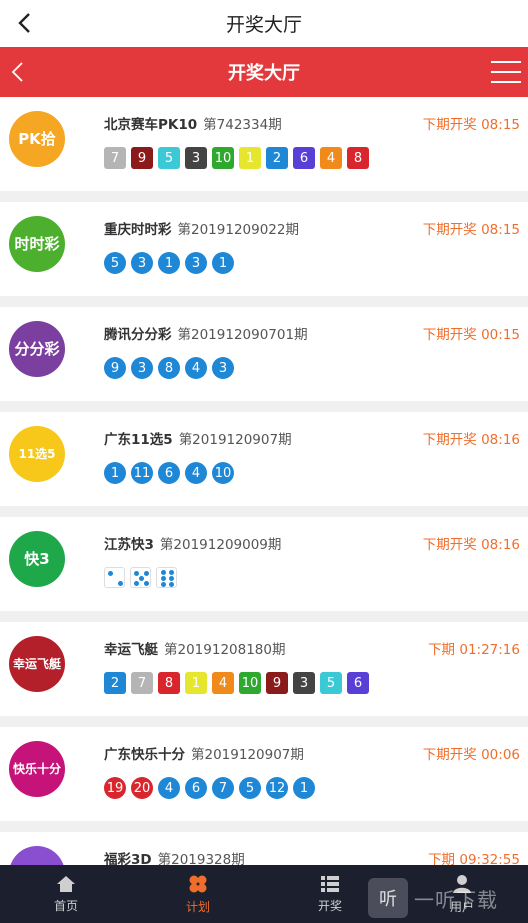 The height and width of the screenshot is (923, 528). What do you see at coordinates (471, 755) in the screenshot?
I see `next-draw-time: 下期开奖 00:06` at bounding box center [471, 755].